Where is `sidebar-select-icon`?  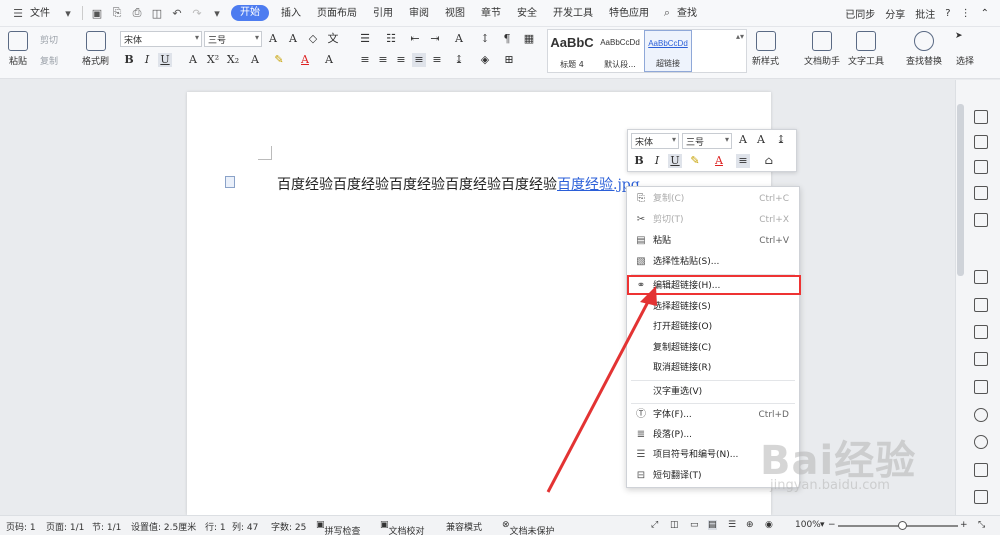
sidebar-select-icon is located at coordinates (981, 142).